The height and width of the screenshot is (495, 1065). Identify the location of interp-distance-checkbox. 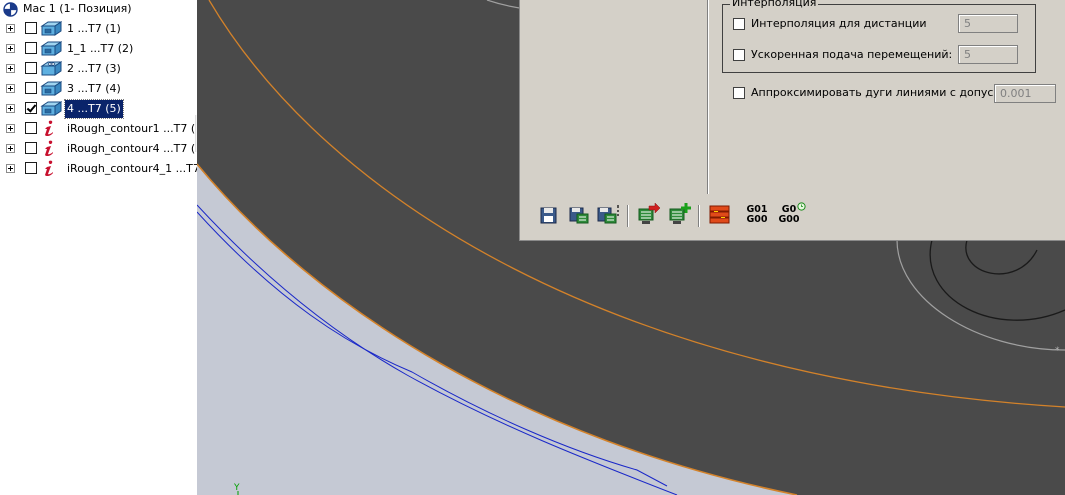
(739, 24).